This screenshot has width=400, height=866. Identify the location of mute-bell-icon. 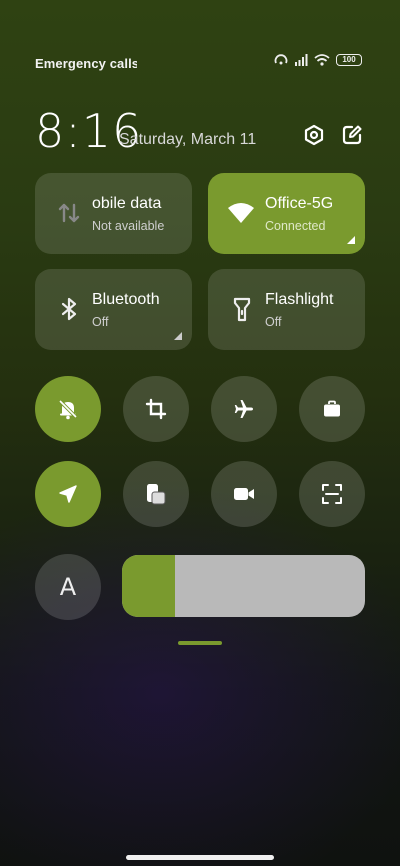
(68, 409).